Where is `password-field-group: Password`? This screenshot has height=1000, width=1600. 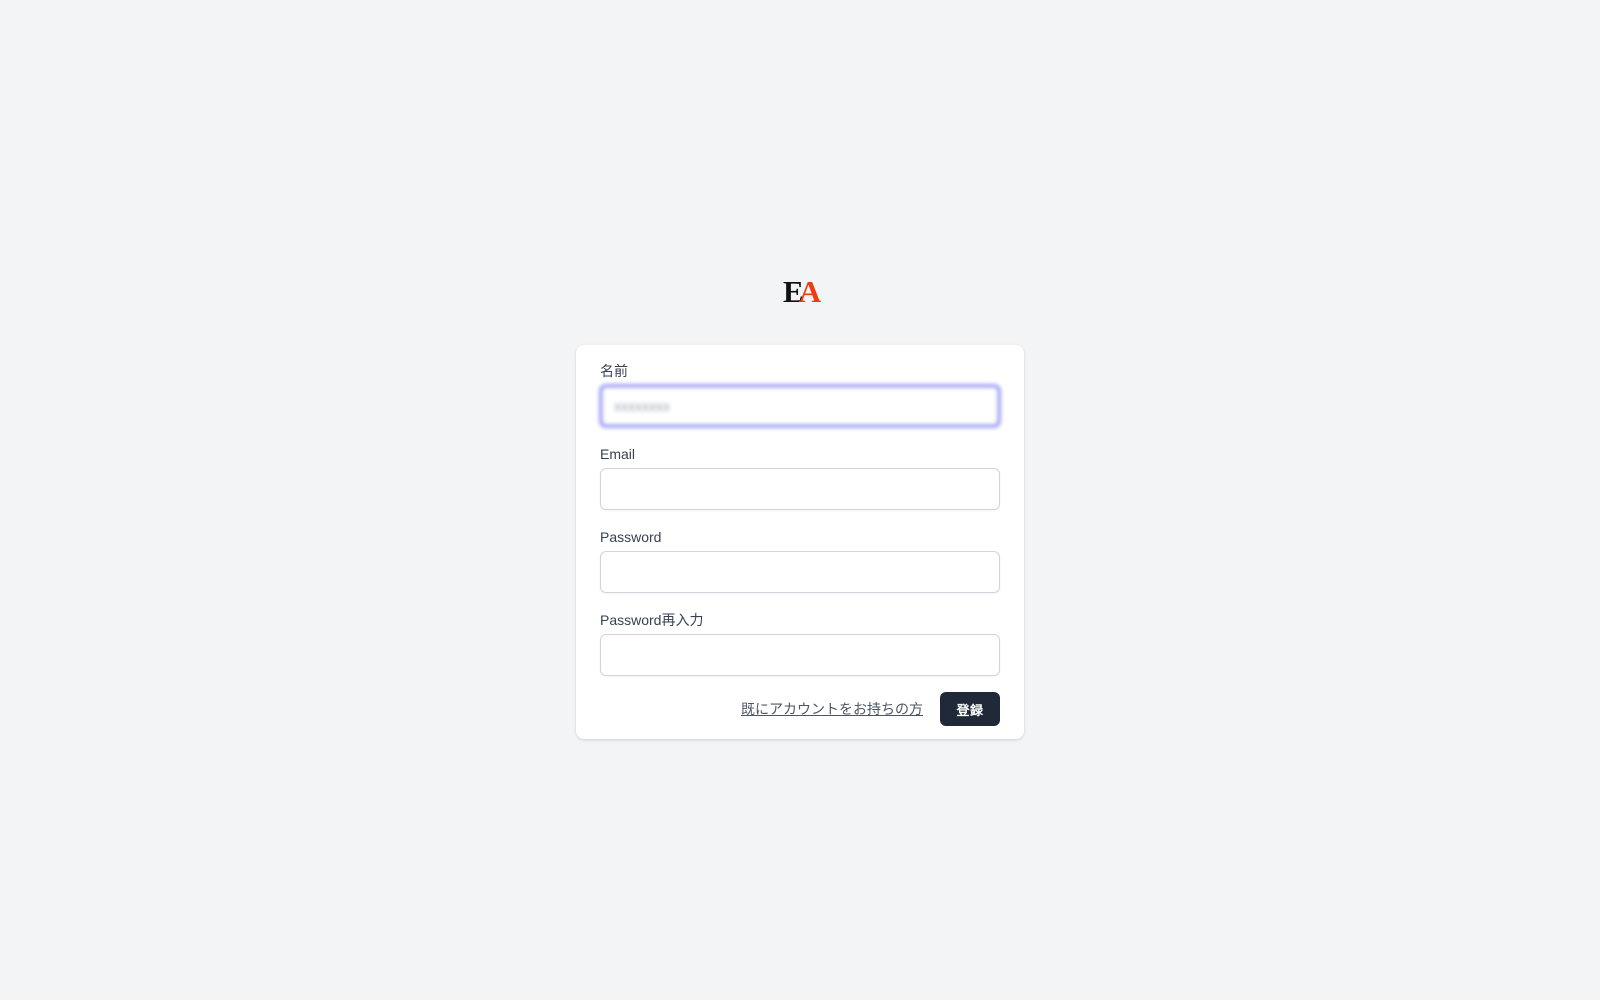
password-field-group: Password is located at coordinates (800, 560).